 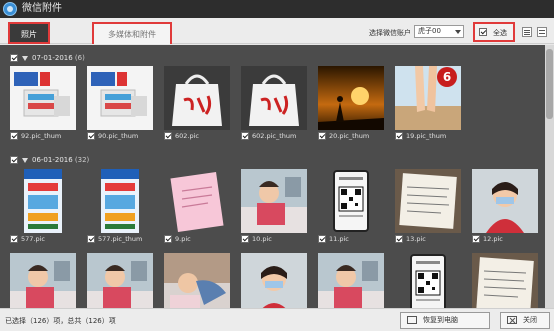 I want to click on group-date: 07-01-2016, so click(x=52, y=58).